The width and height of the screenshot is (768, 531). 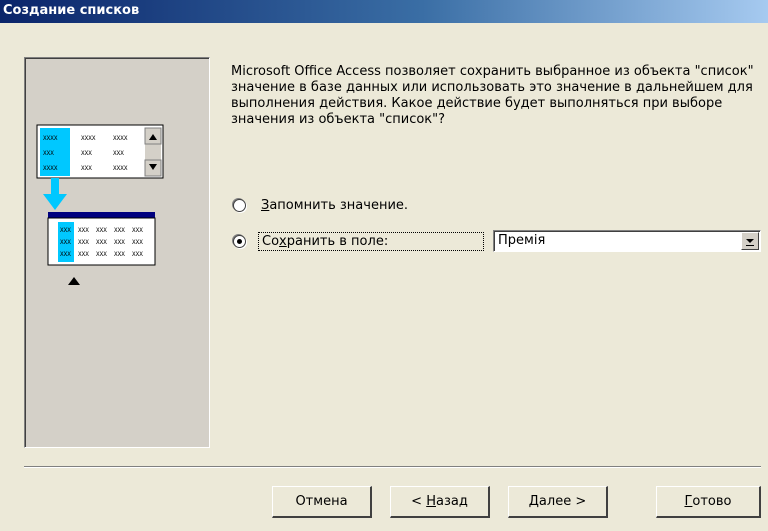 I want to click on radio-store, so click(x=239, y=241).